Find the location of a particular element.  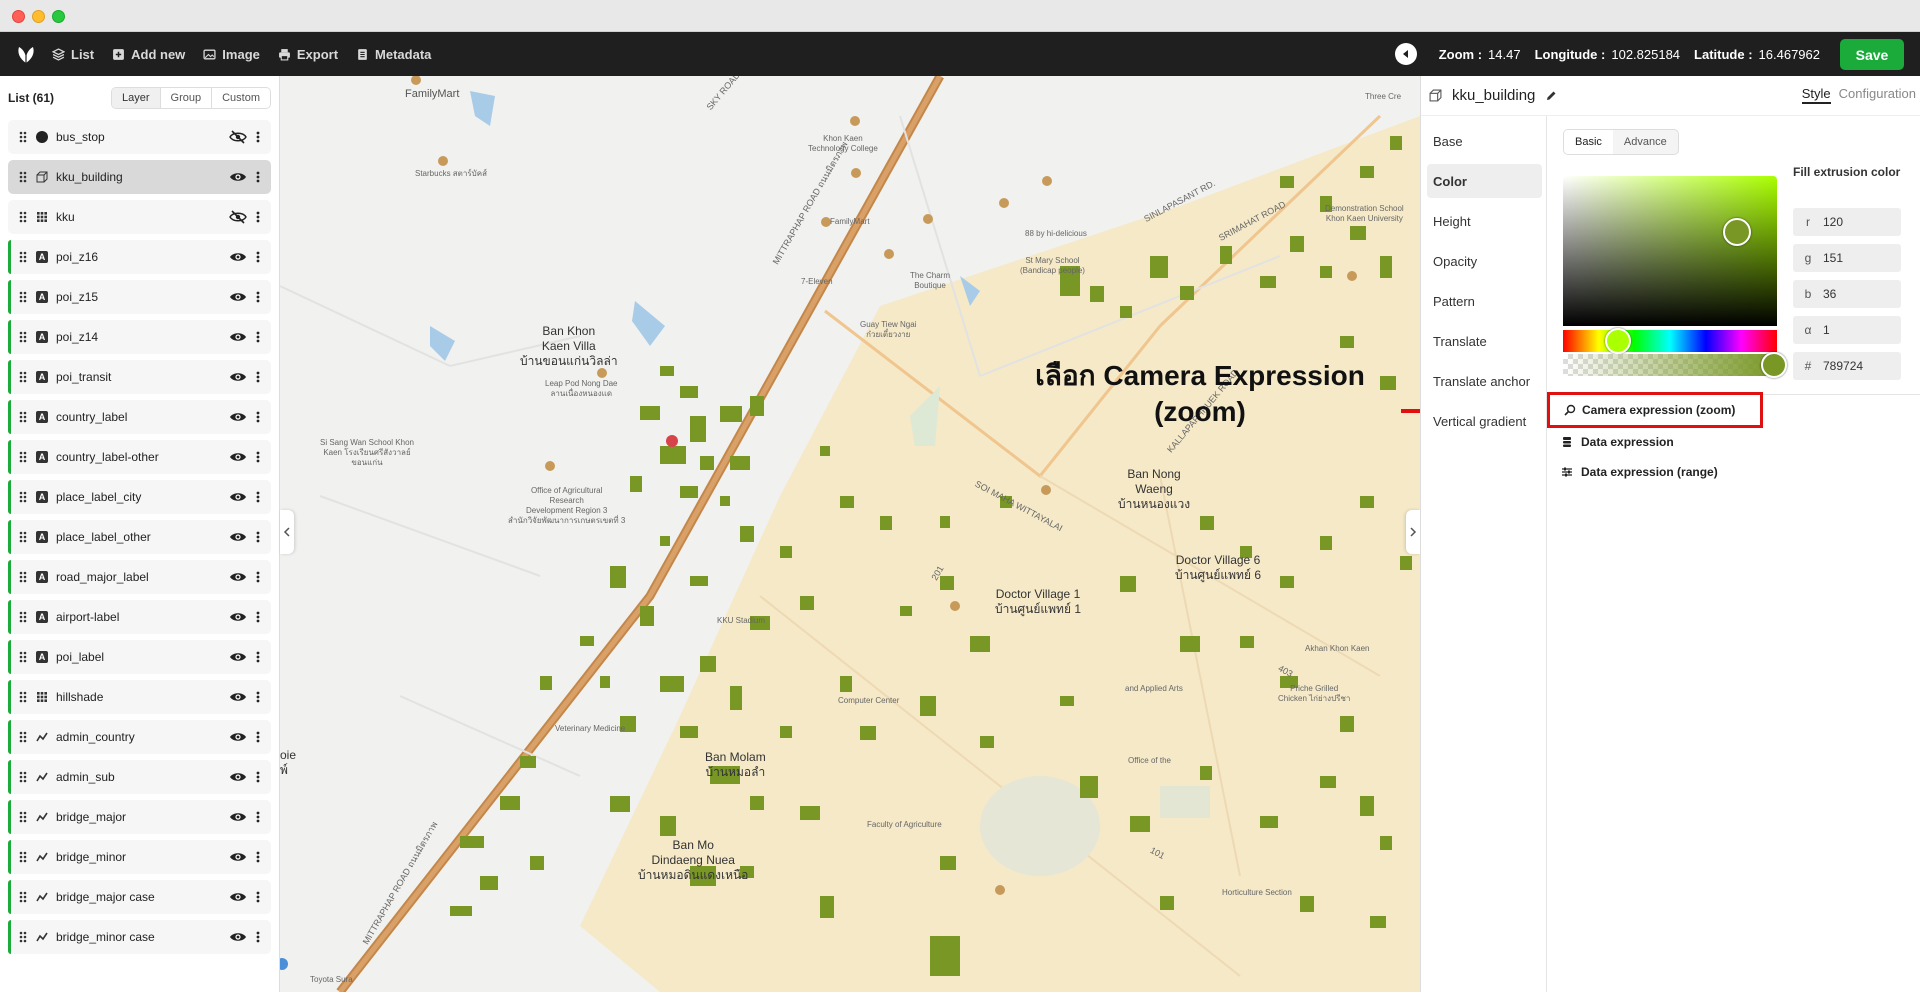

layer-row: kku is located at coordinates (139, 217).